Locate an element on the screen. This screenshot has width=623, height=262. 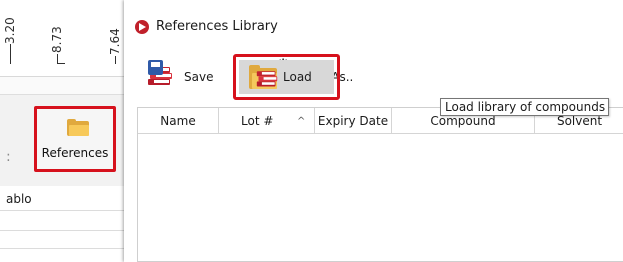
open-folder-books-icon is located at coordinates (263, 77).